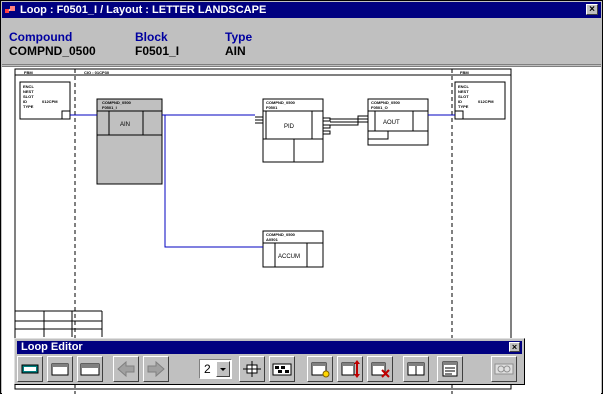 The image size is (603, 394). I want to click on block-info: Block F0501_I, so click(157, 44).